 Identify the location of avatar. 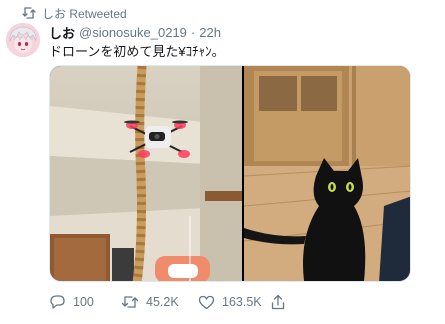
(23, 40).